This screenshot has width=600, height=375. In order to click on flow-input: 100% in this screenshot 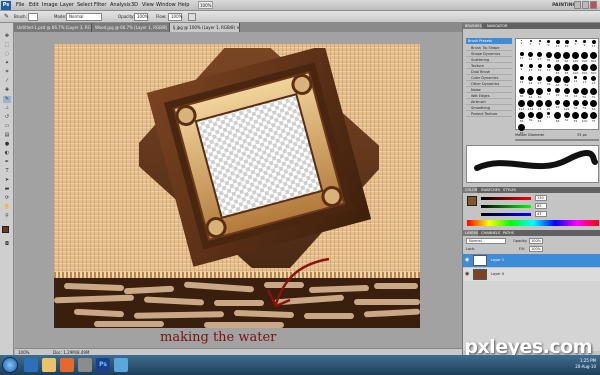, I will do `click(175, 17)`.